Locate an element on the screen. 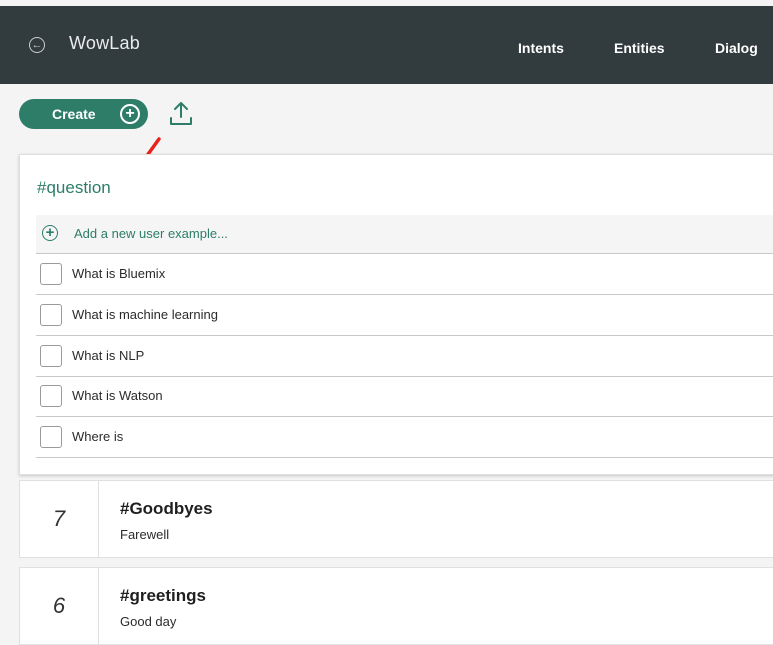  example-text: What is Watson is located at coordinates (117, 395).